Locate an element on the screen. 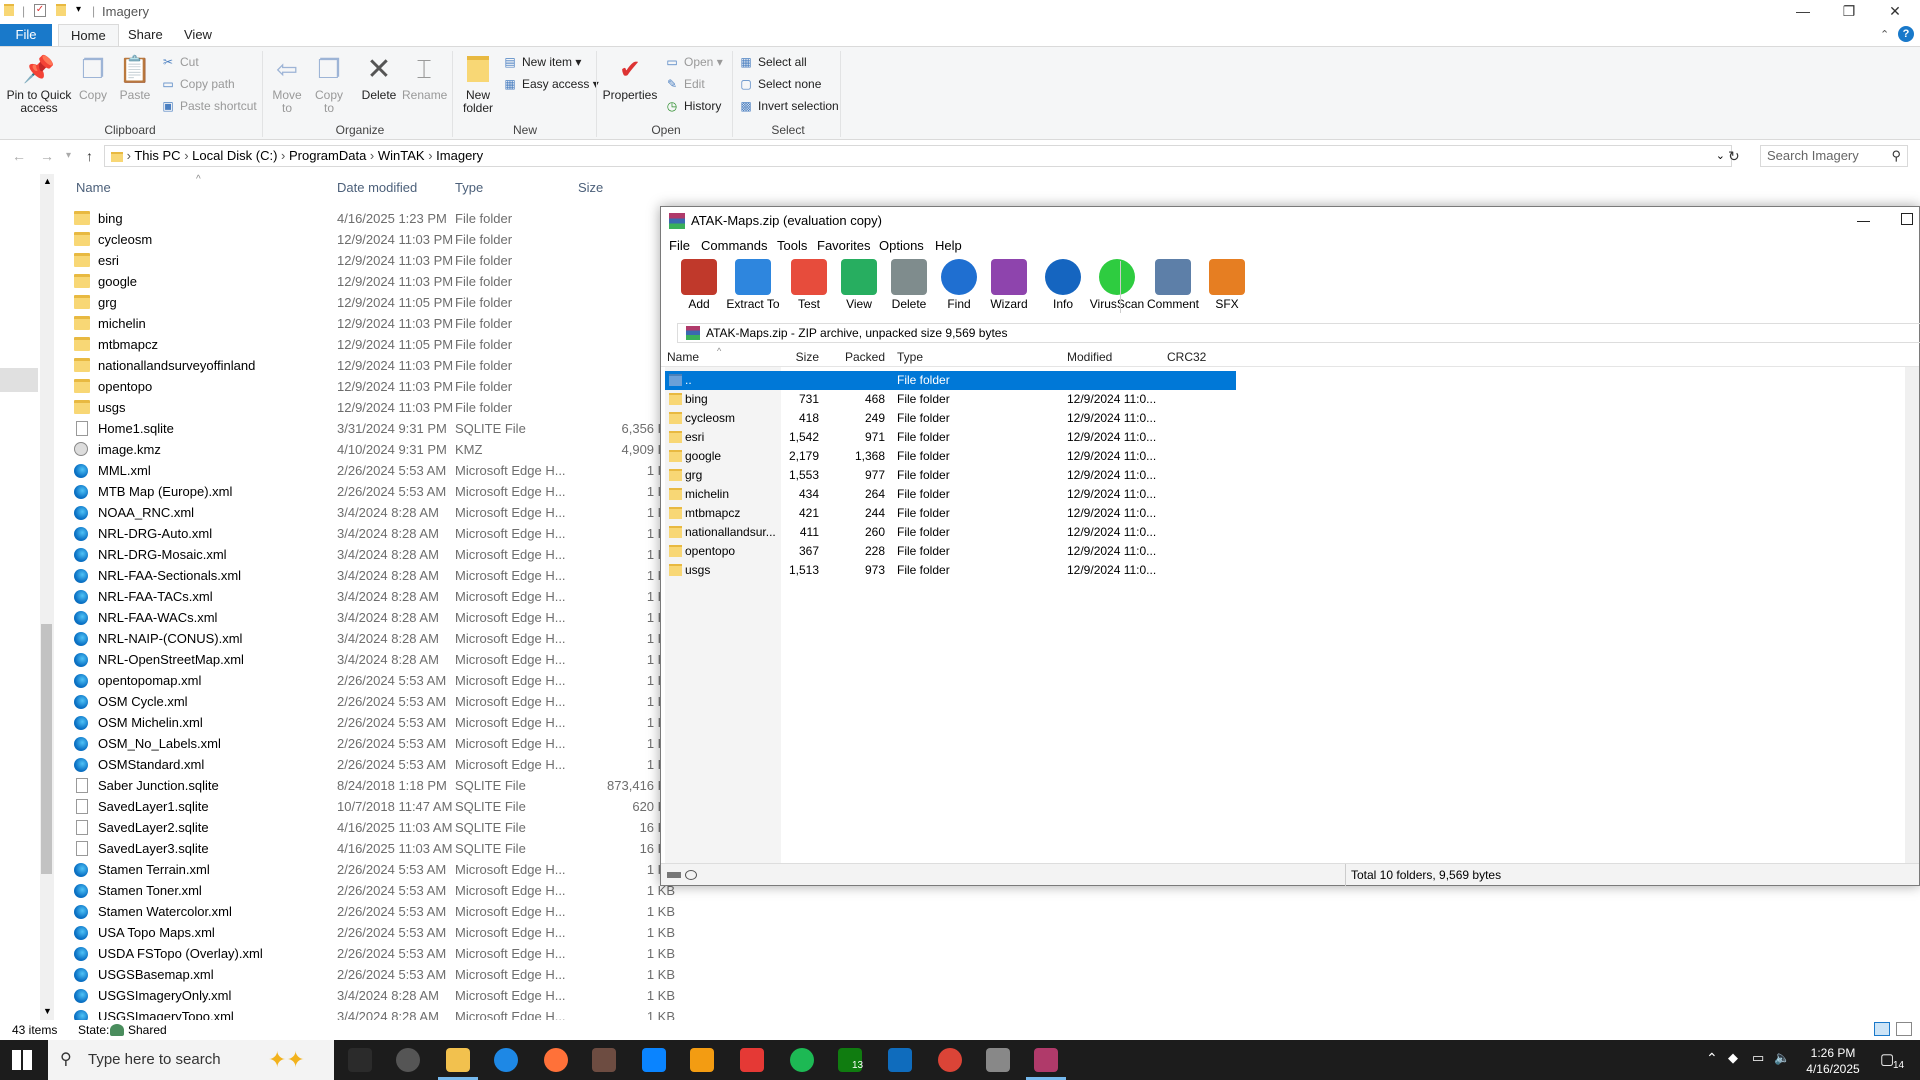 This screenshot has width=1920, height=1080. collapse-ribbon-icon: ⌃ is located at coordinates (1884, 34).